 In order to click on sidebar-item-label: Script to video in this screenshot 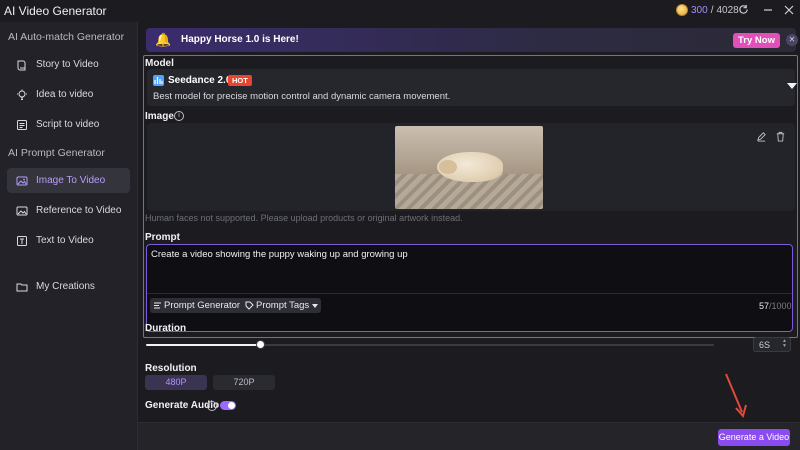, I will do `click(68, 124)`.